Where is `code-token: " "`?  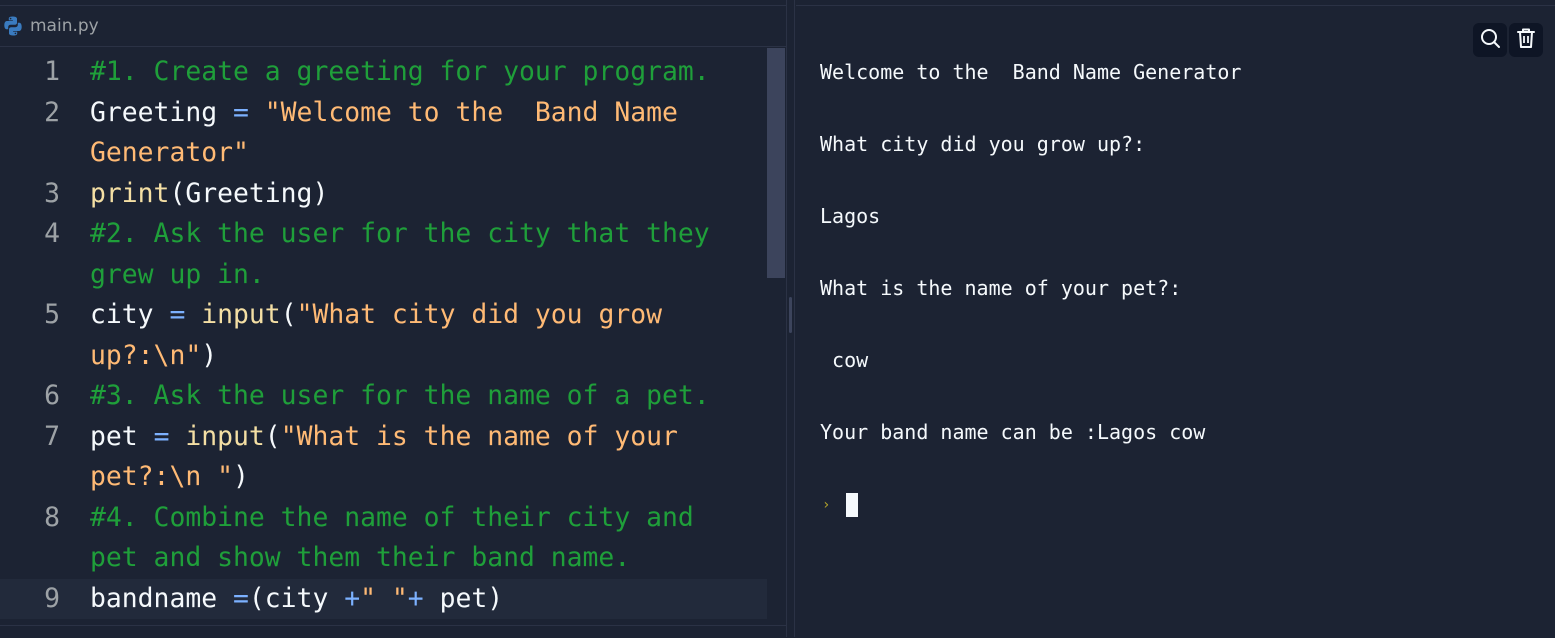
code-token: " " is located at coordinates (384, 598).